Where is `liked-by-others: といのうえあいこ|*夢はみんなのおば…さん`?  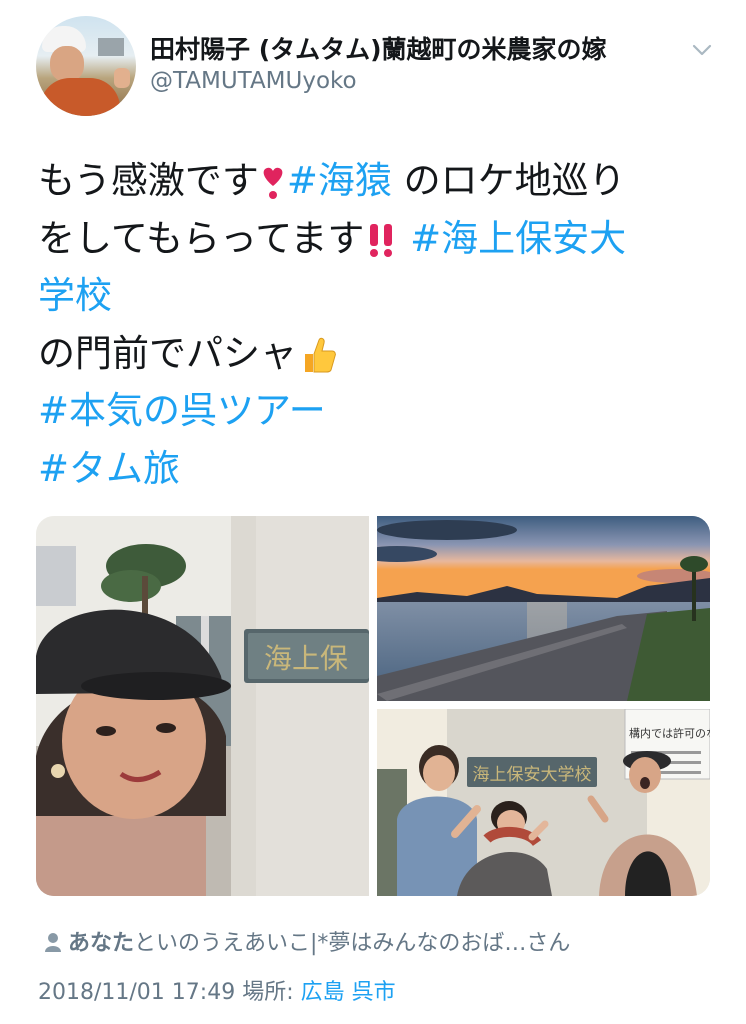 liked-by-others: といのうえあいこ|*夢はみんなのおば…さん is located at coordinates (352, 943).